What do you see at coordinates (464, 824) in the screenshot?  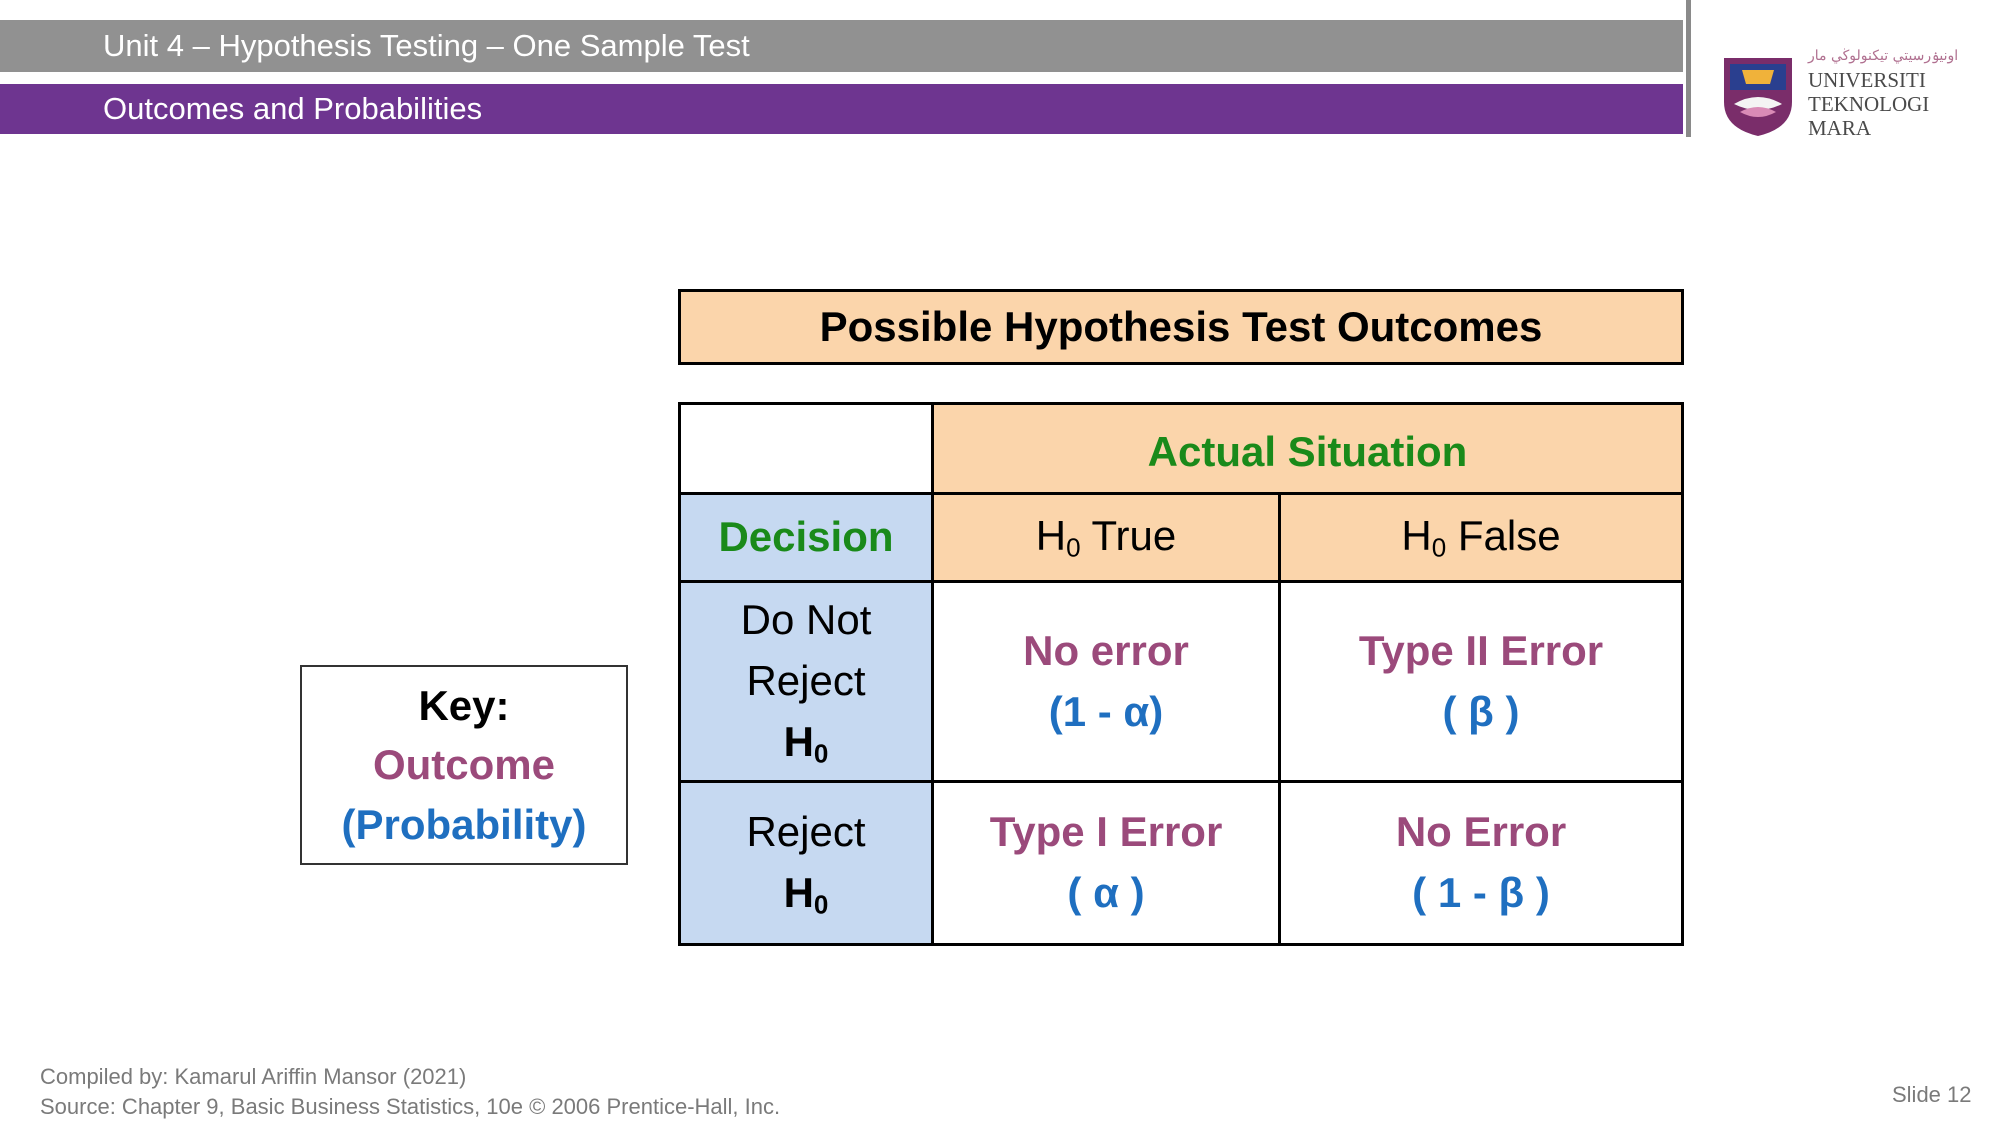 I see `key-probability: (Probability)` at bounding box center [464, 824].